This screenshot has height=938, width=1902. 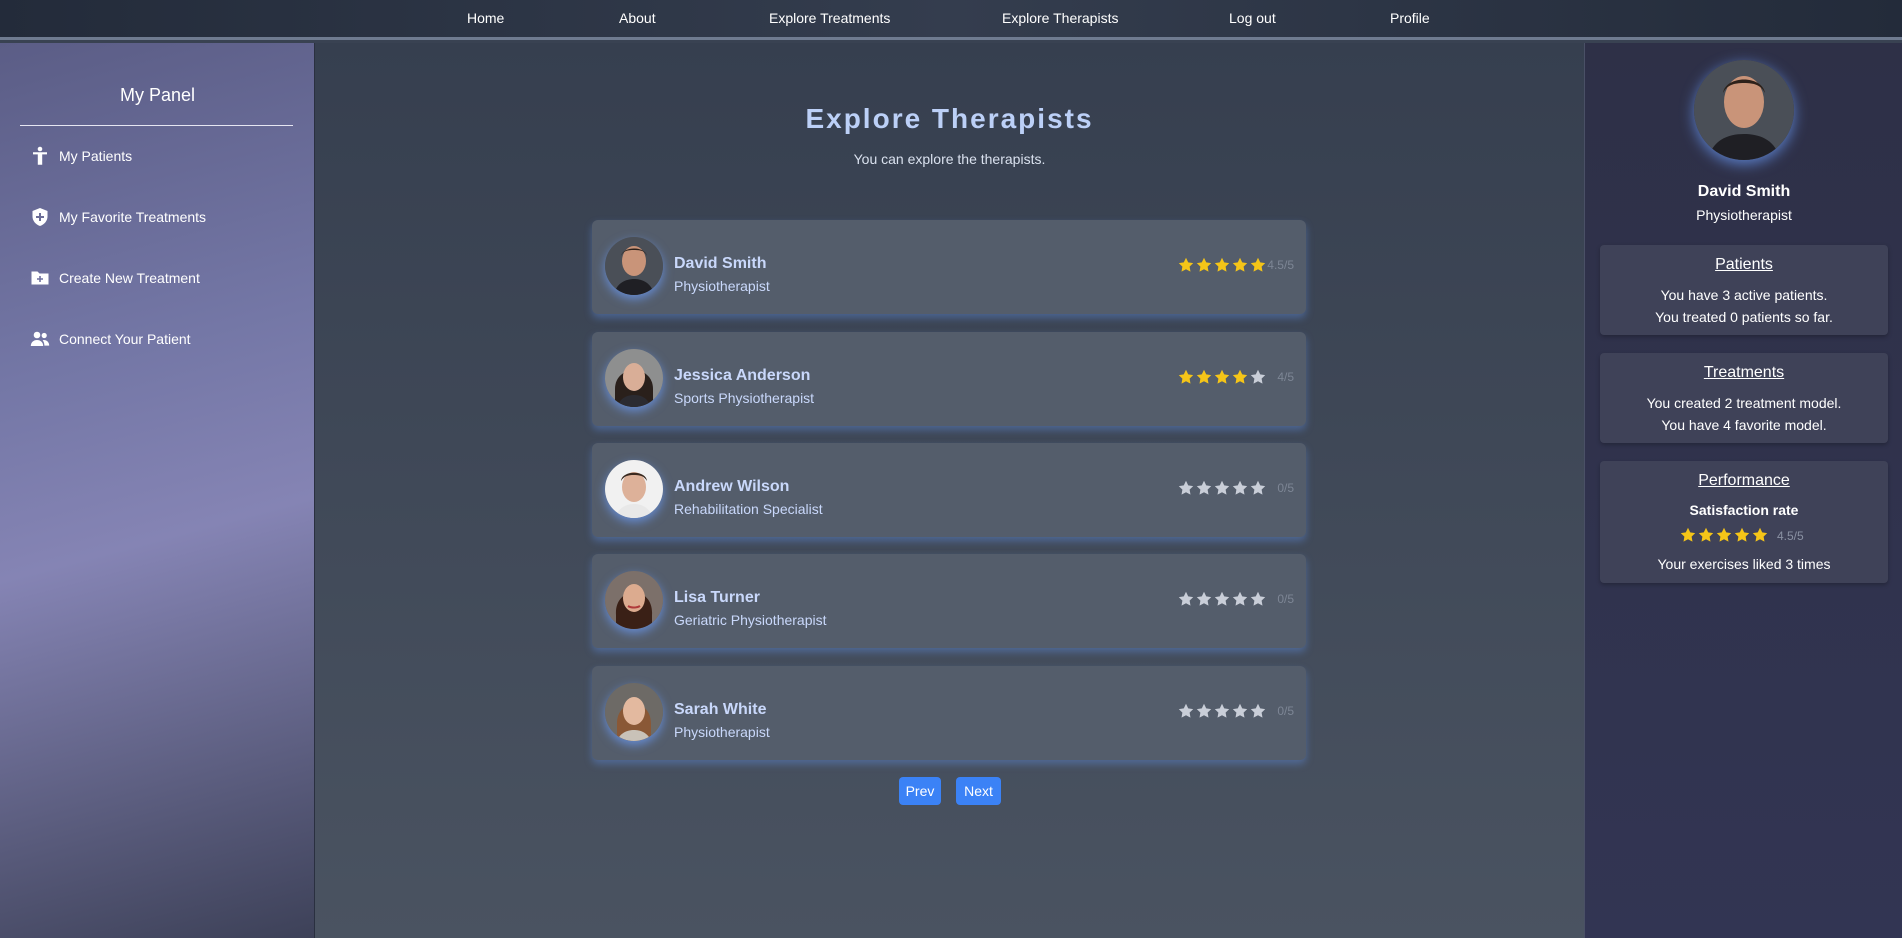 What do you see at coordinates (949, 118) in the screenshot?
I see `page-title: Explore Therapists` at bounding box center [949, 118].